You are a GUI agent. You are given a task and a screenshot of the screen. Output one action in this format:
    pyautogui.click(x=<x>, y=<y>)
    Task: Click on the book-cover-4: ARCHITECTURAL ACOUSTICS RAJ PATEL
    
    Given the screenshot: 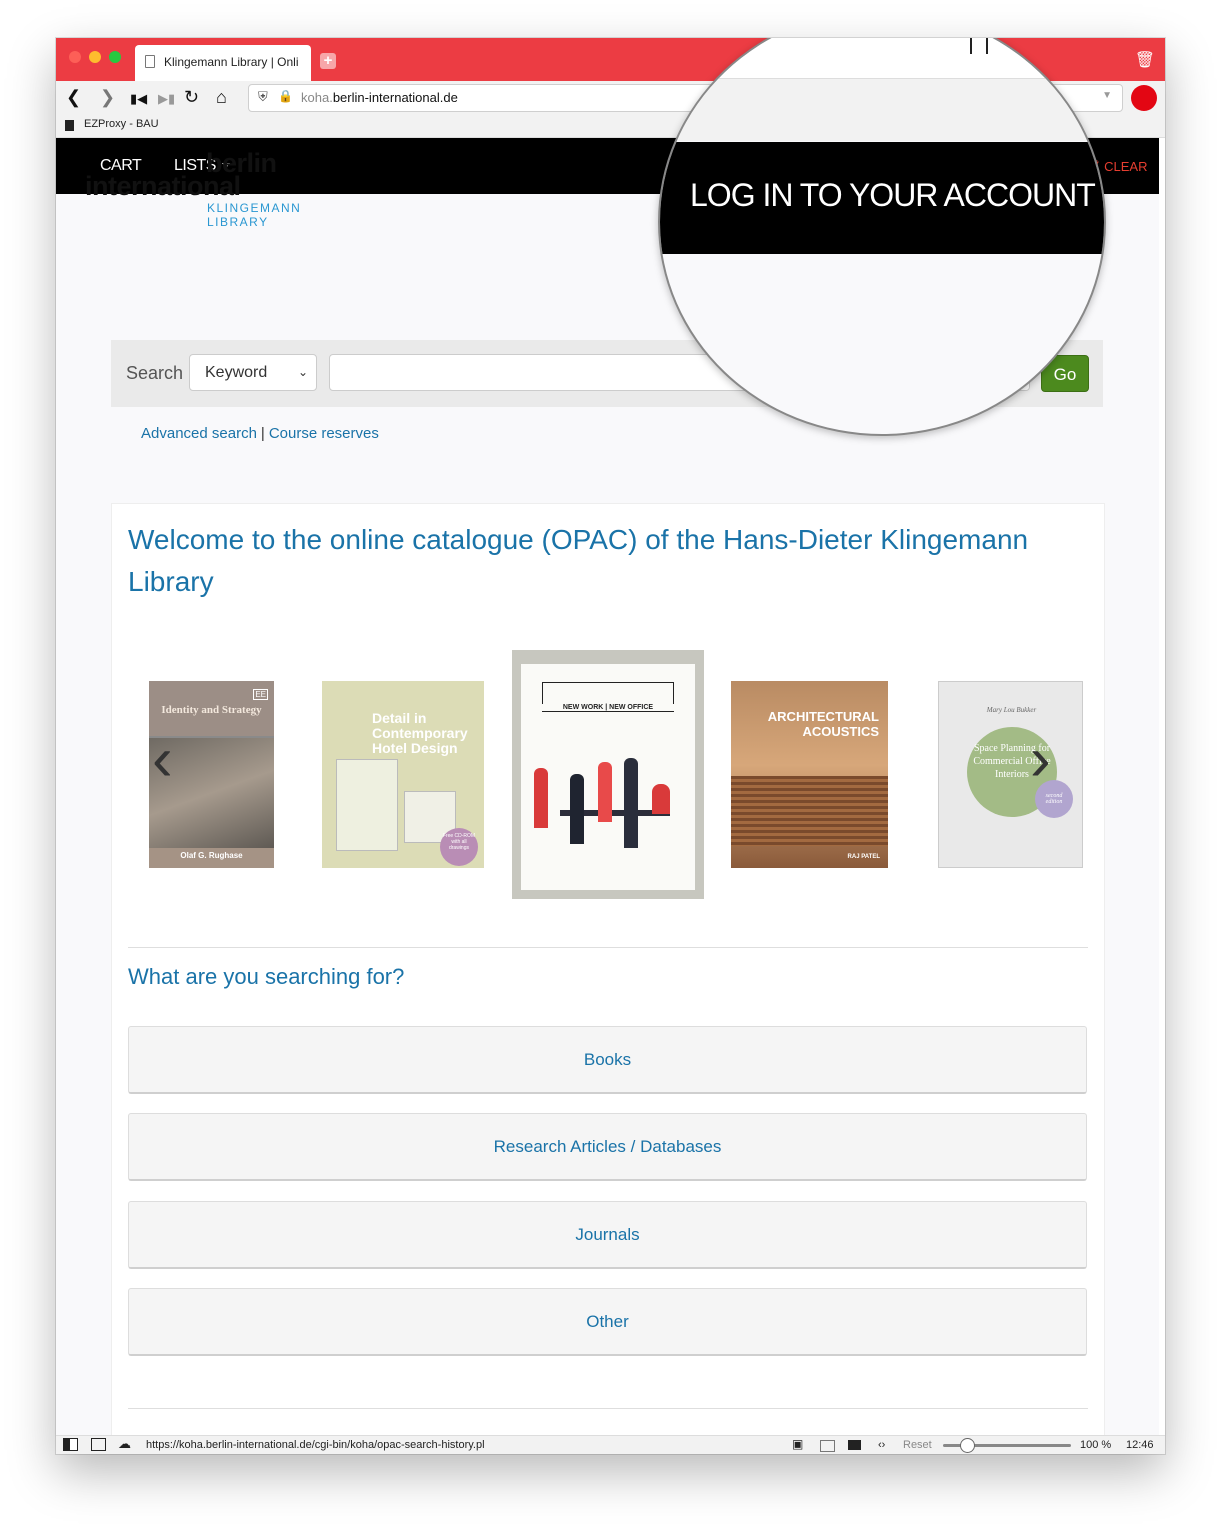 What is the action you would take?
    pyautogui.click(x=809, y=774)
    